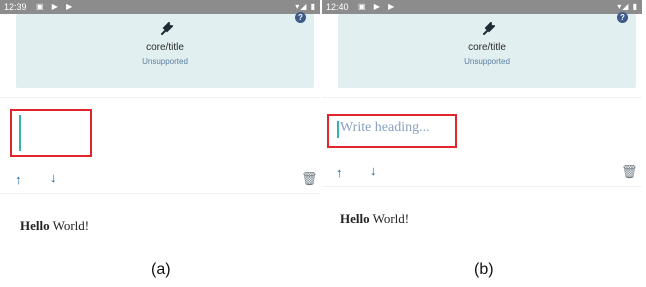 The height and width of the screenshot is (287, 646). What do you see at coordinates (51, 133) in the screenshot?
I see `heading-highlight-box` at bounding box center [51, 133].